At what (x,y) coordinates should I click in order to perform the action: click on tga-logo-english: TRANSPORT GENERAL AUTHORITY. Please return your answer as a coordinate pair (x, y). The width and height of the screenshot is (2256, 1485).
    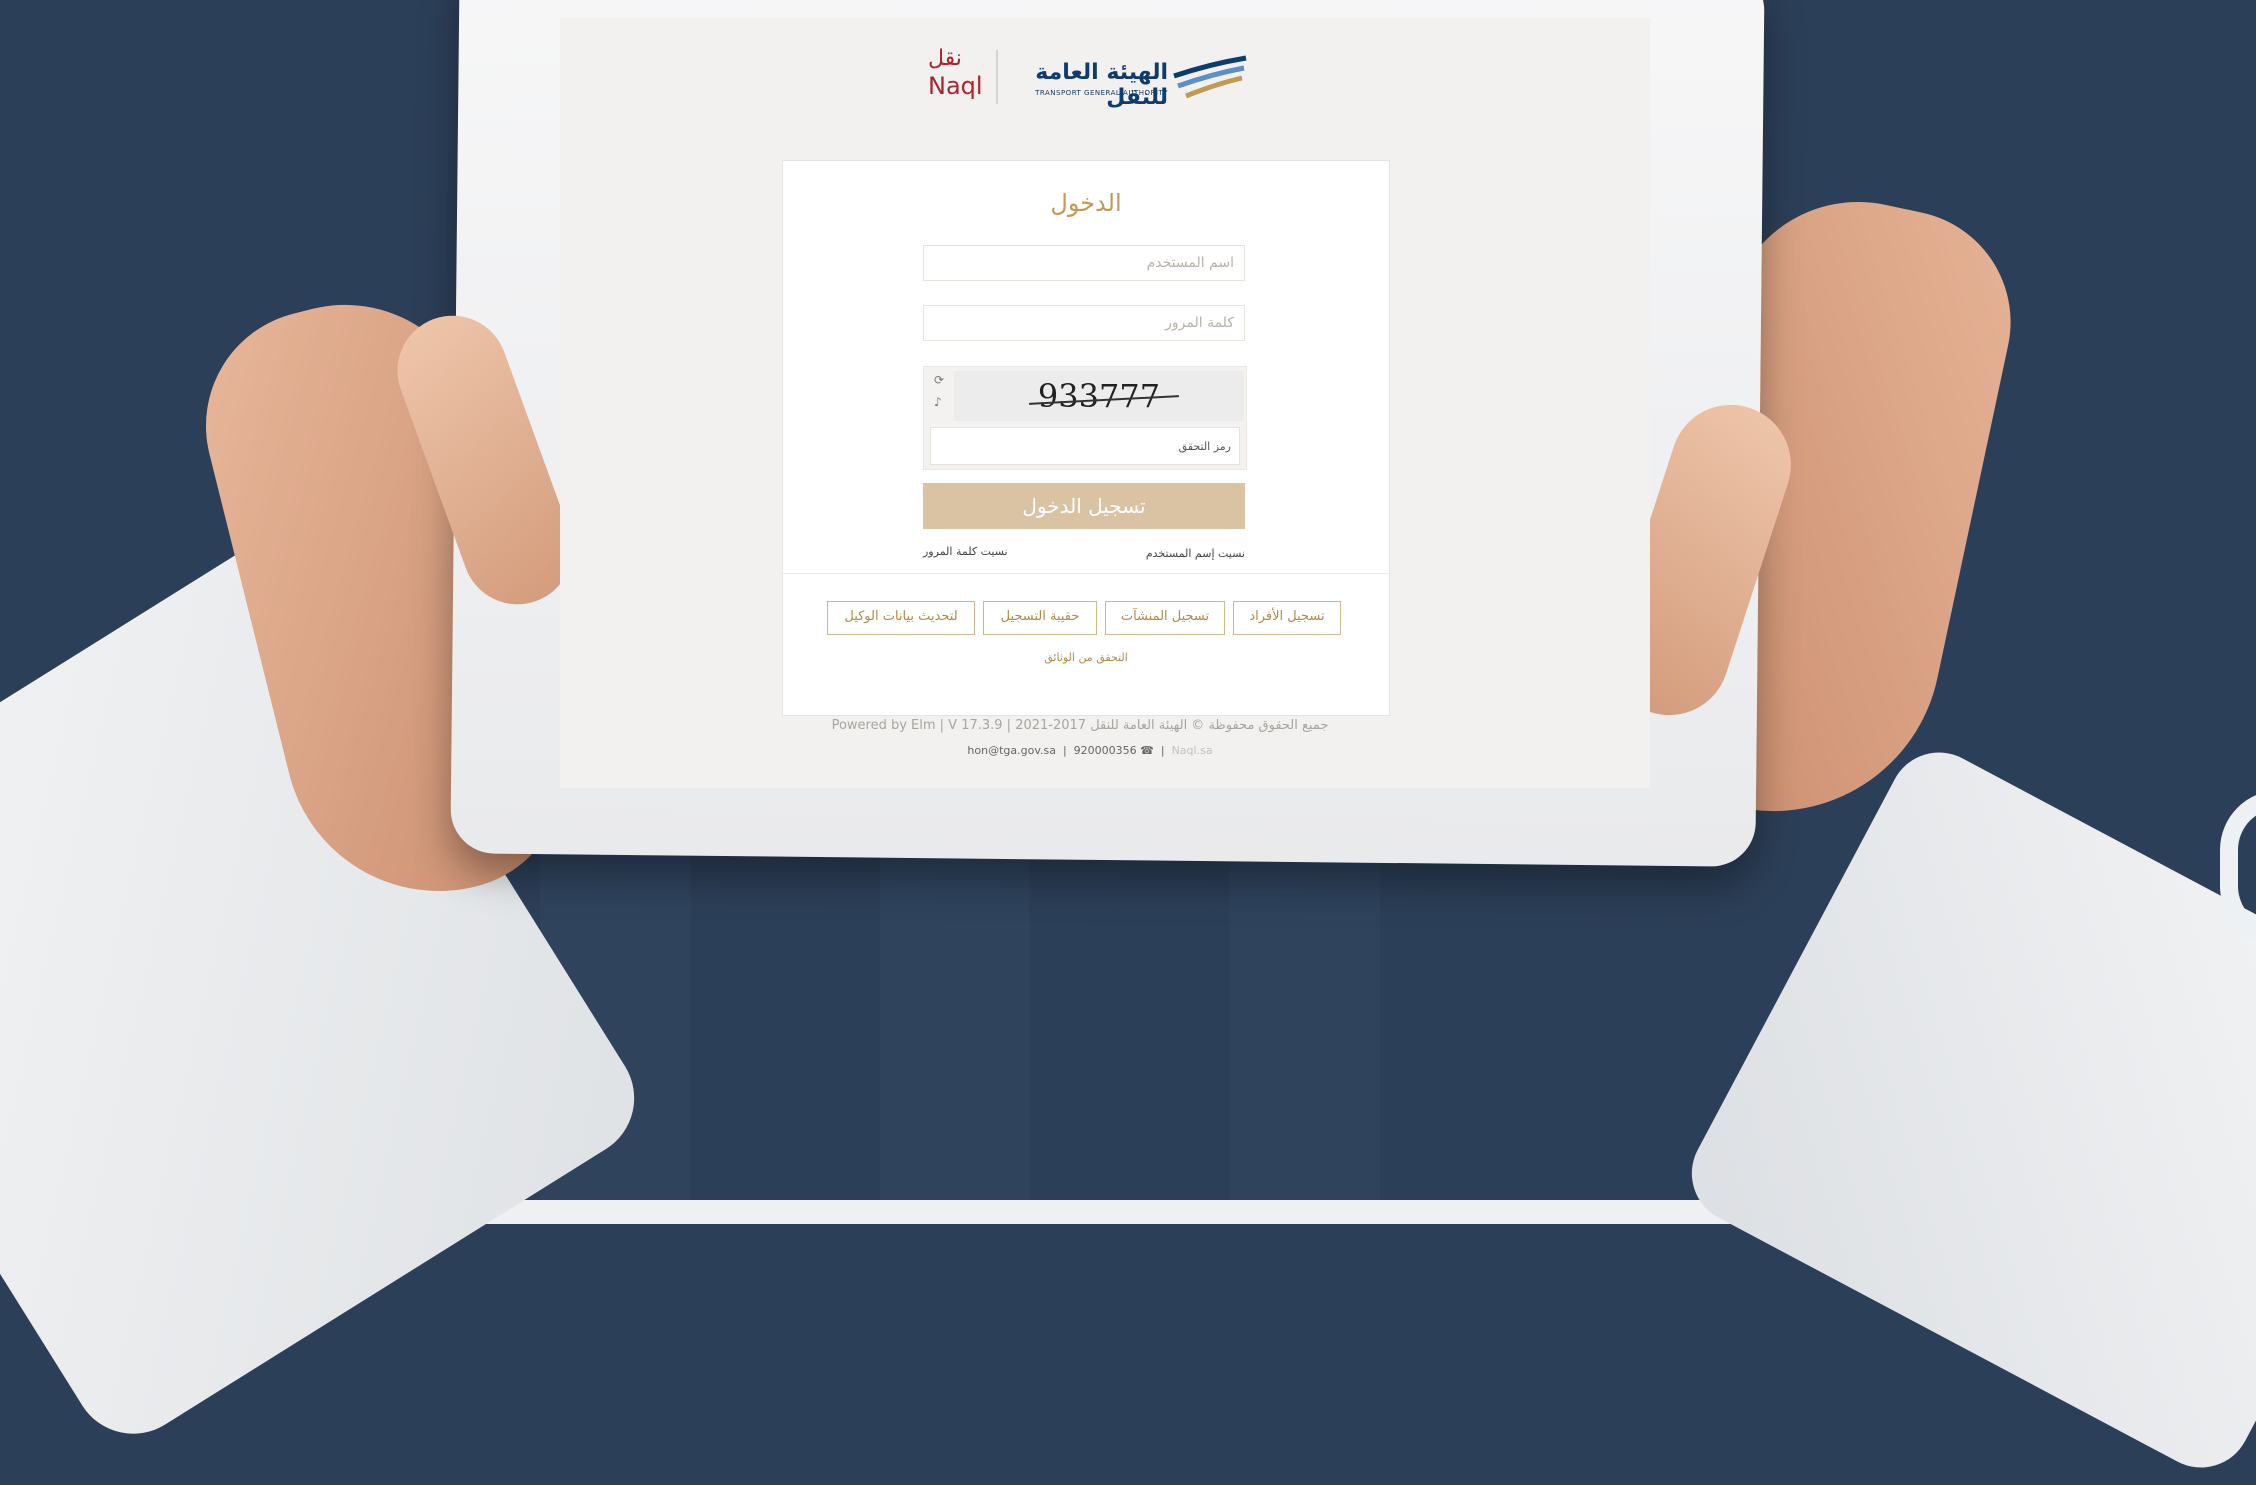
    Looking at the image, I should click on (1101, 93).